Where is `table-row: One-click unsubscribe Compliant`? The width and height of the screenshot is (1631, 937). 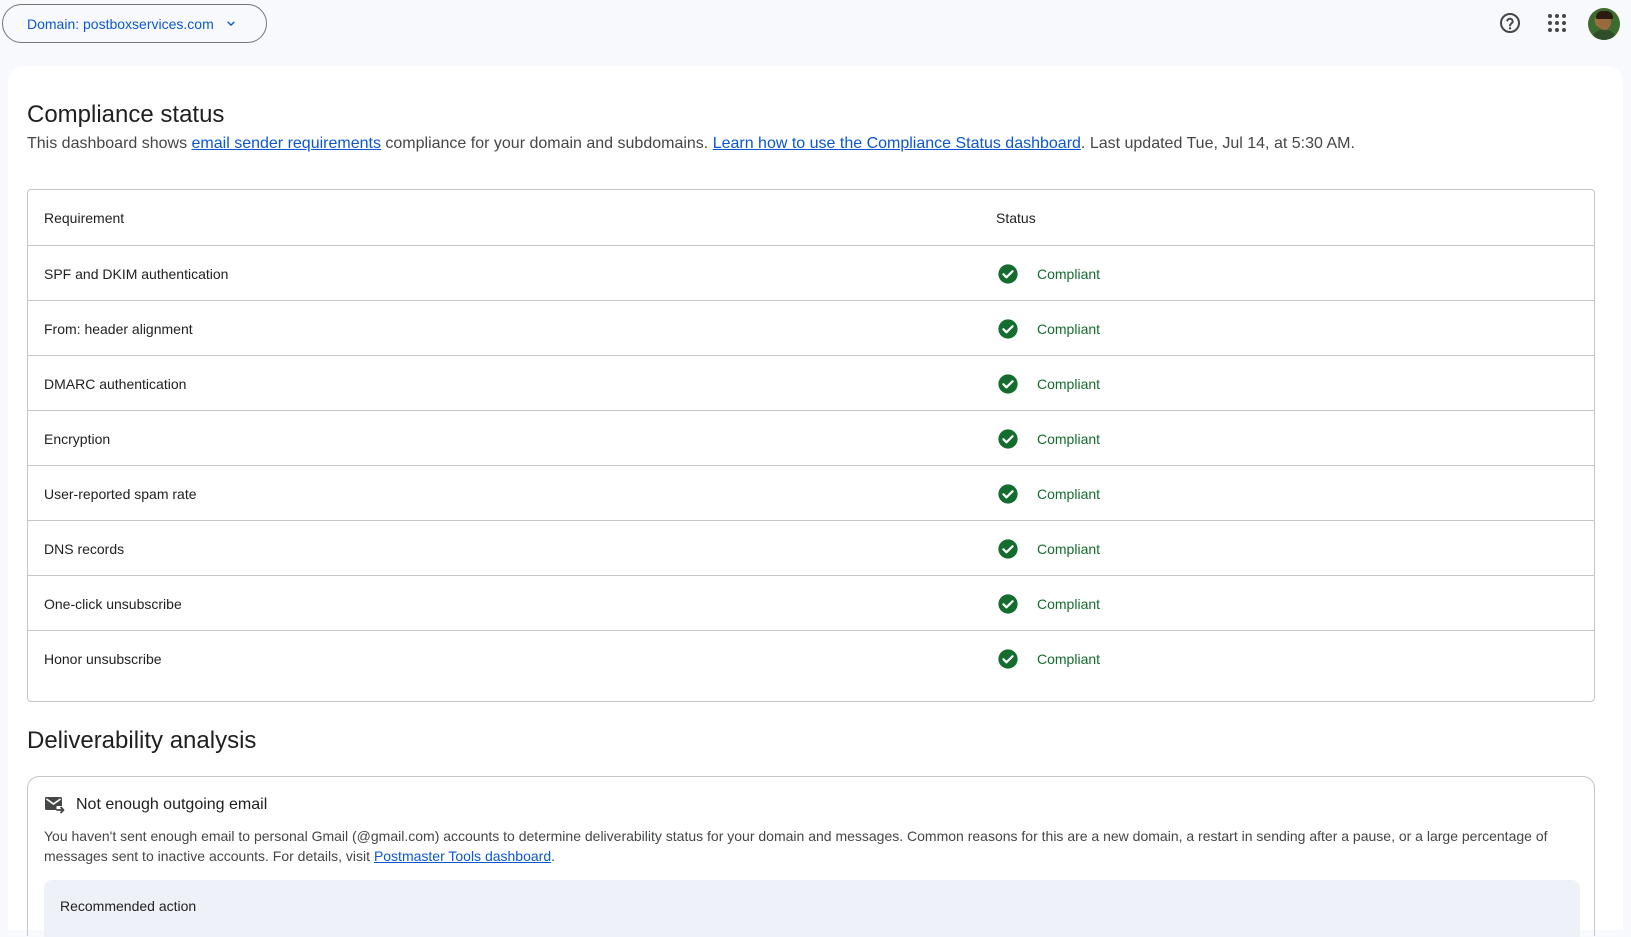
table-row: One-click unsubscribe Compliant is located at coordinates (811, 603).